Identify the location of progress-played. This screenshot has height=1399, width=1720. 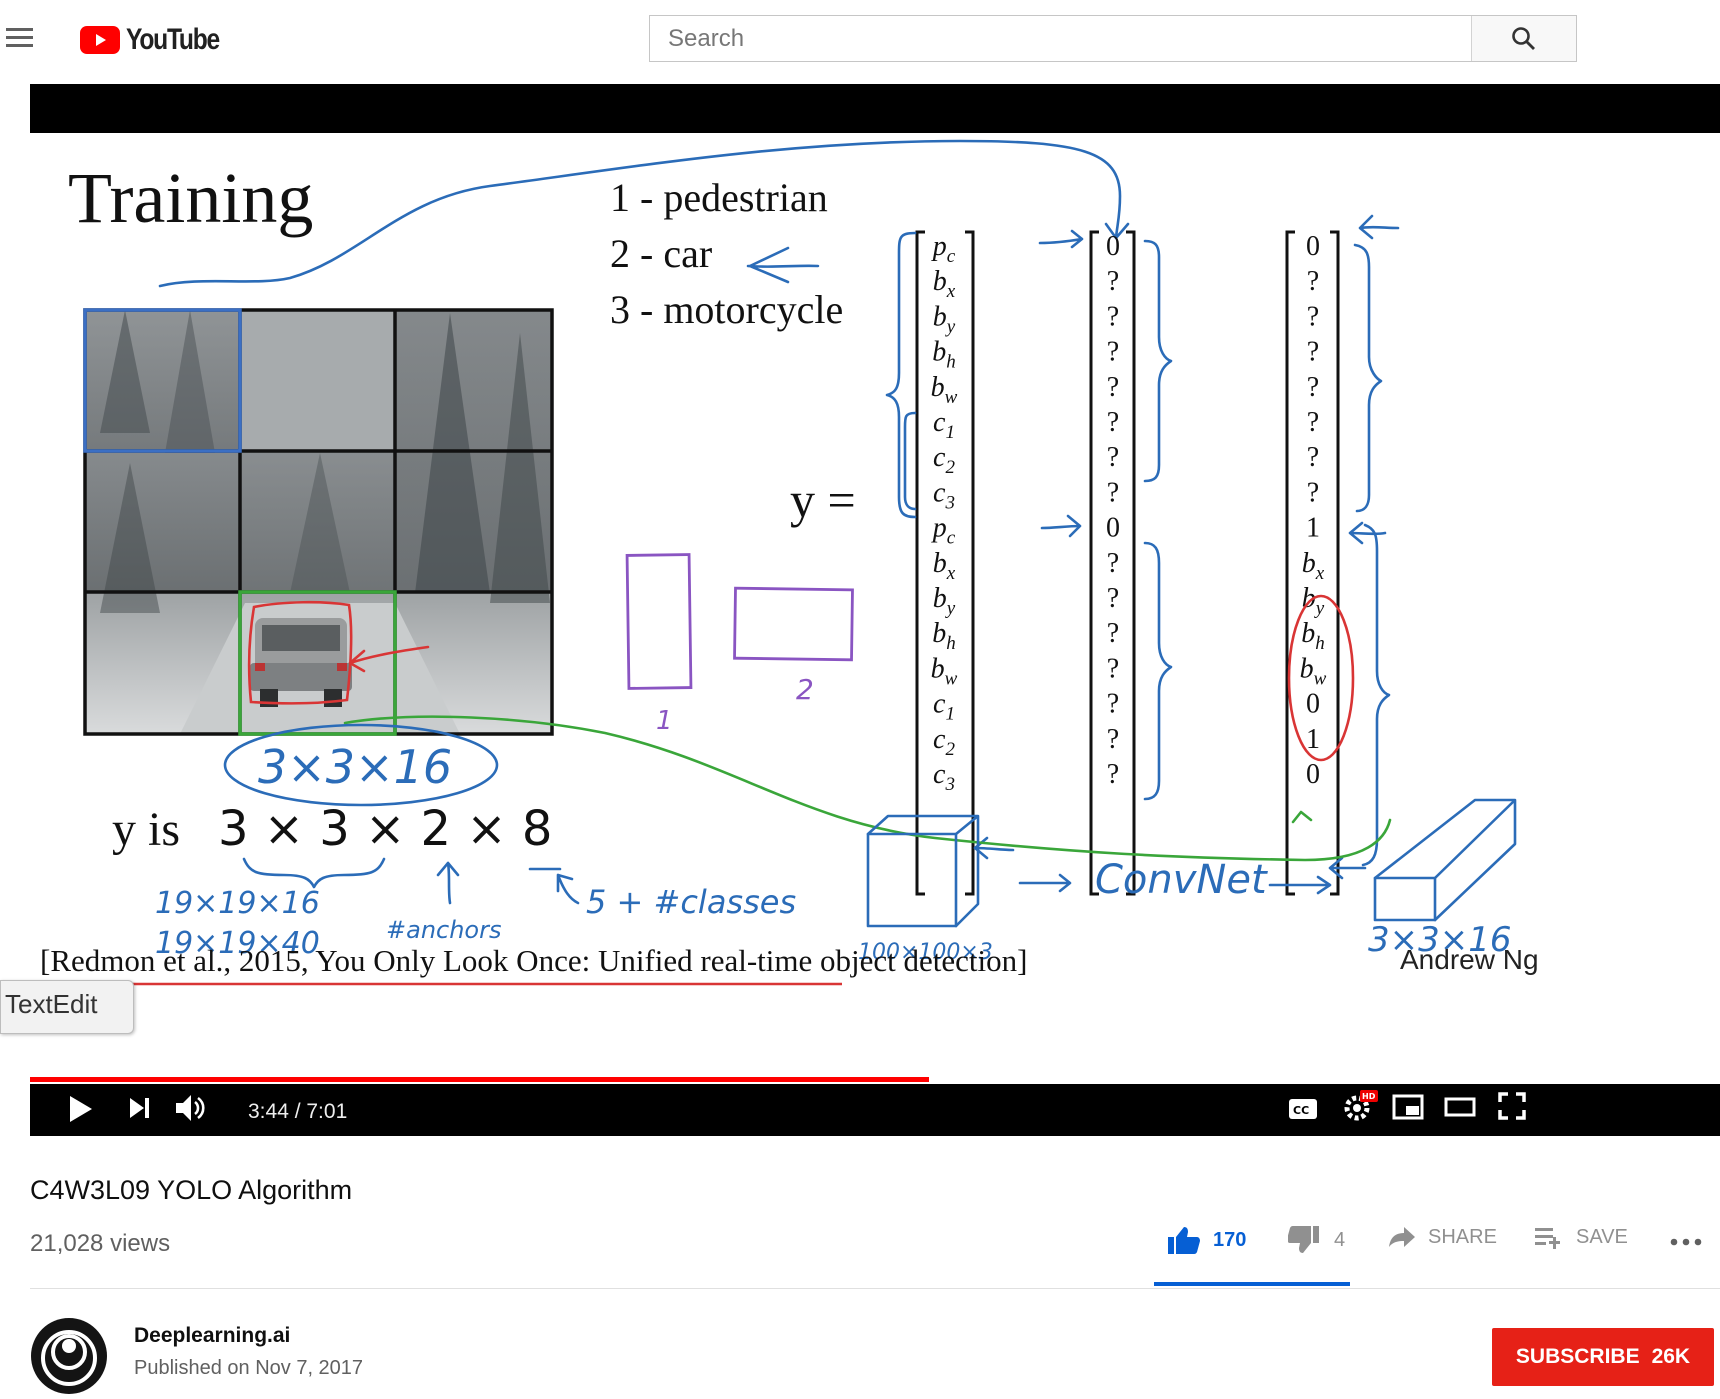
(480, 1079).